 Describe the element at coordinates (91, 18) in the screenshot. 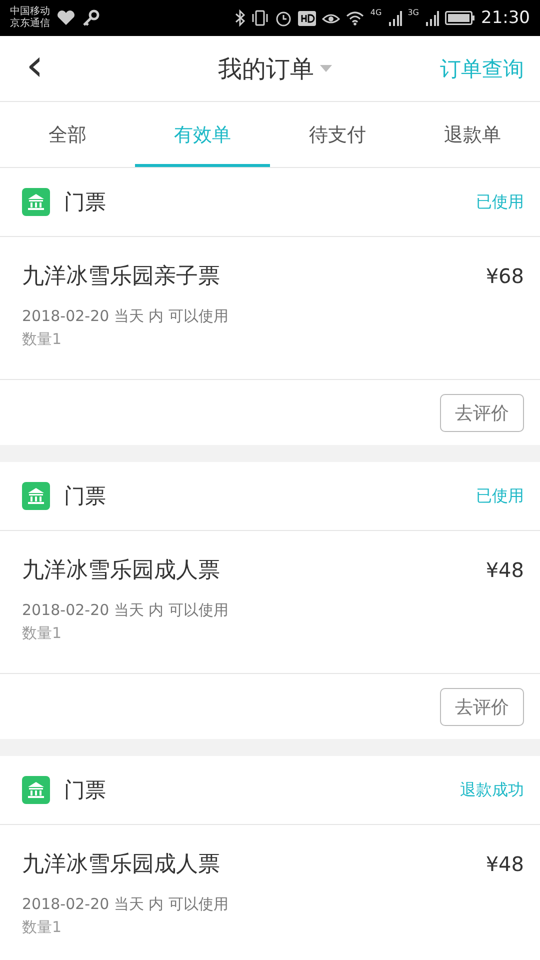

I see `key-icon` at that location.